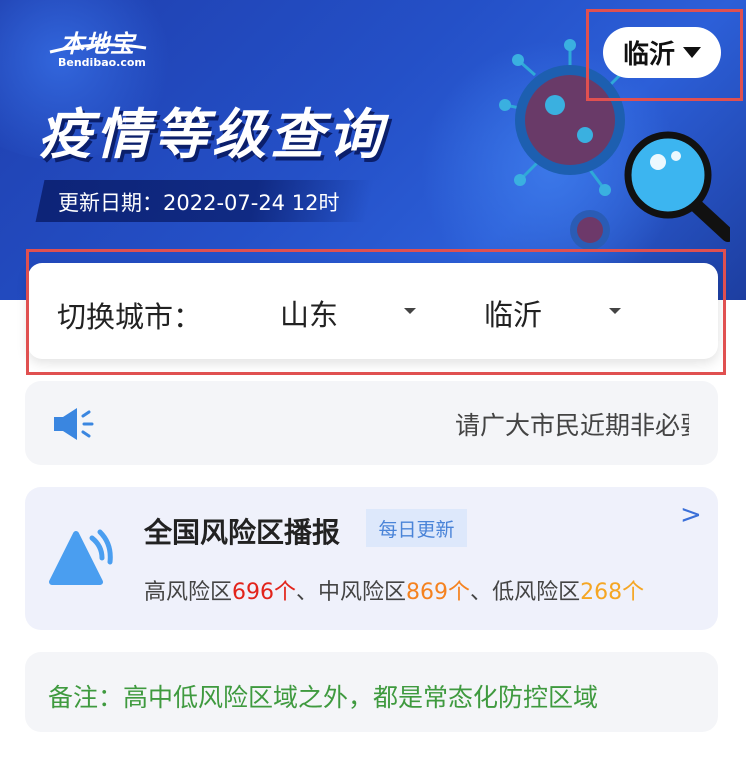 The width and height of the screenshot is (746, 761). Describe the element at coordinates (691, 515) in the screenshot. I see `risk-report-arrow-icon: >` at that location.